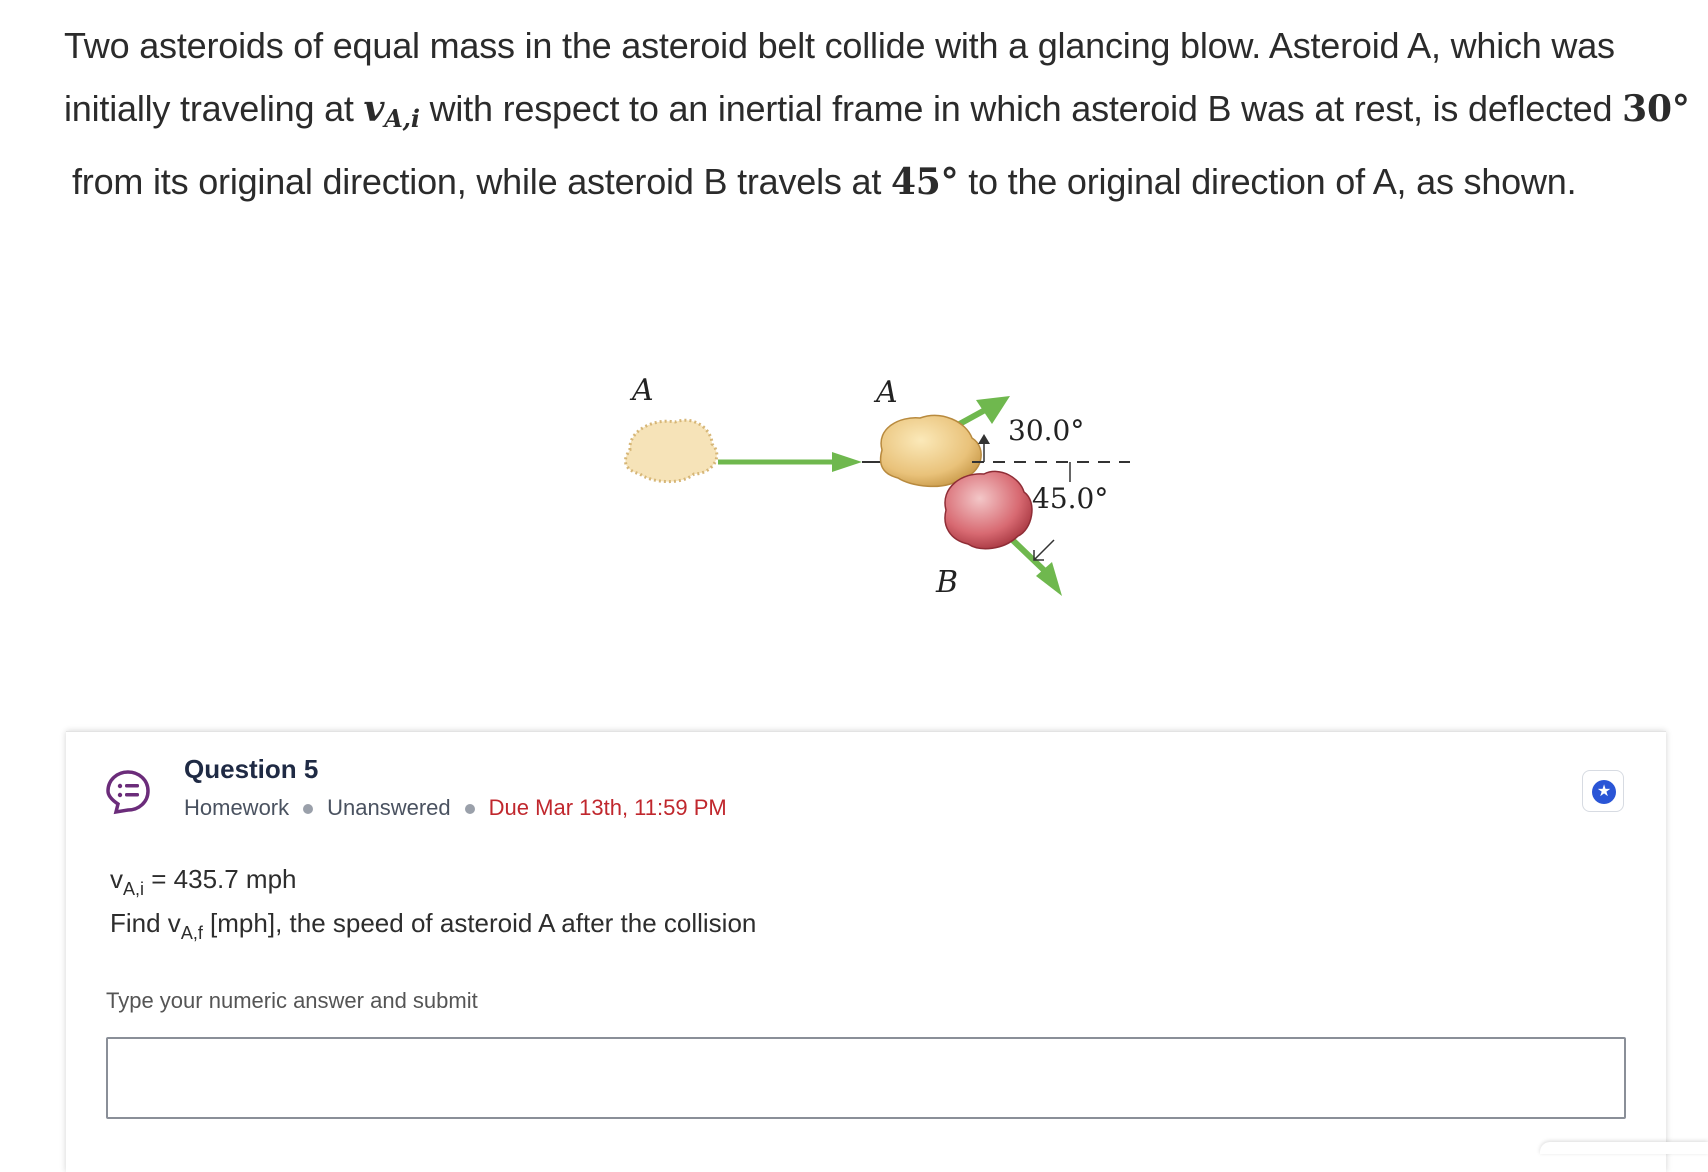 The image size is (1708, 1172). I want to click on bottom-panel-edge, so click(1624, 1148).